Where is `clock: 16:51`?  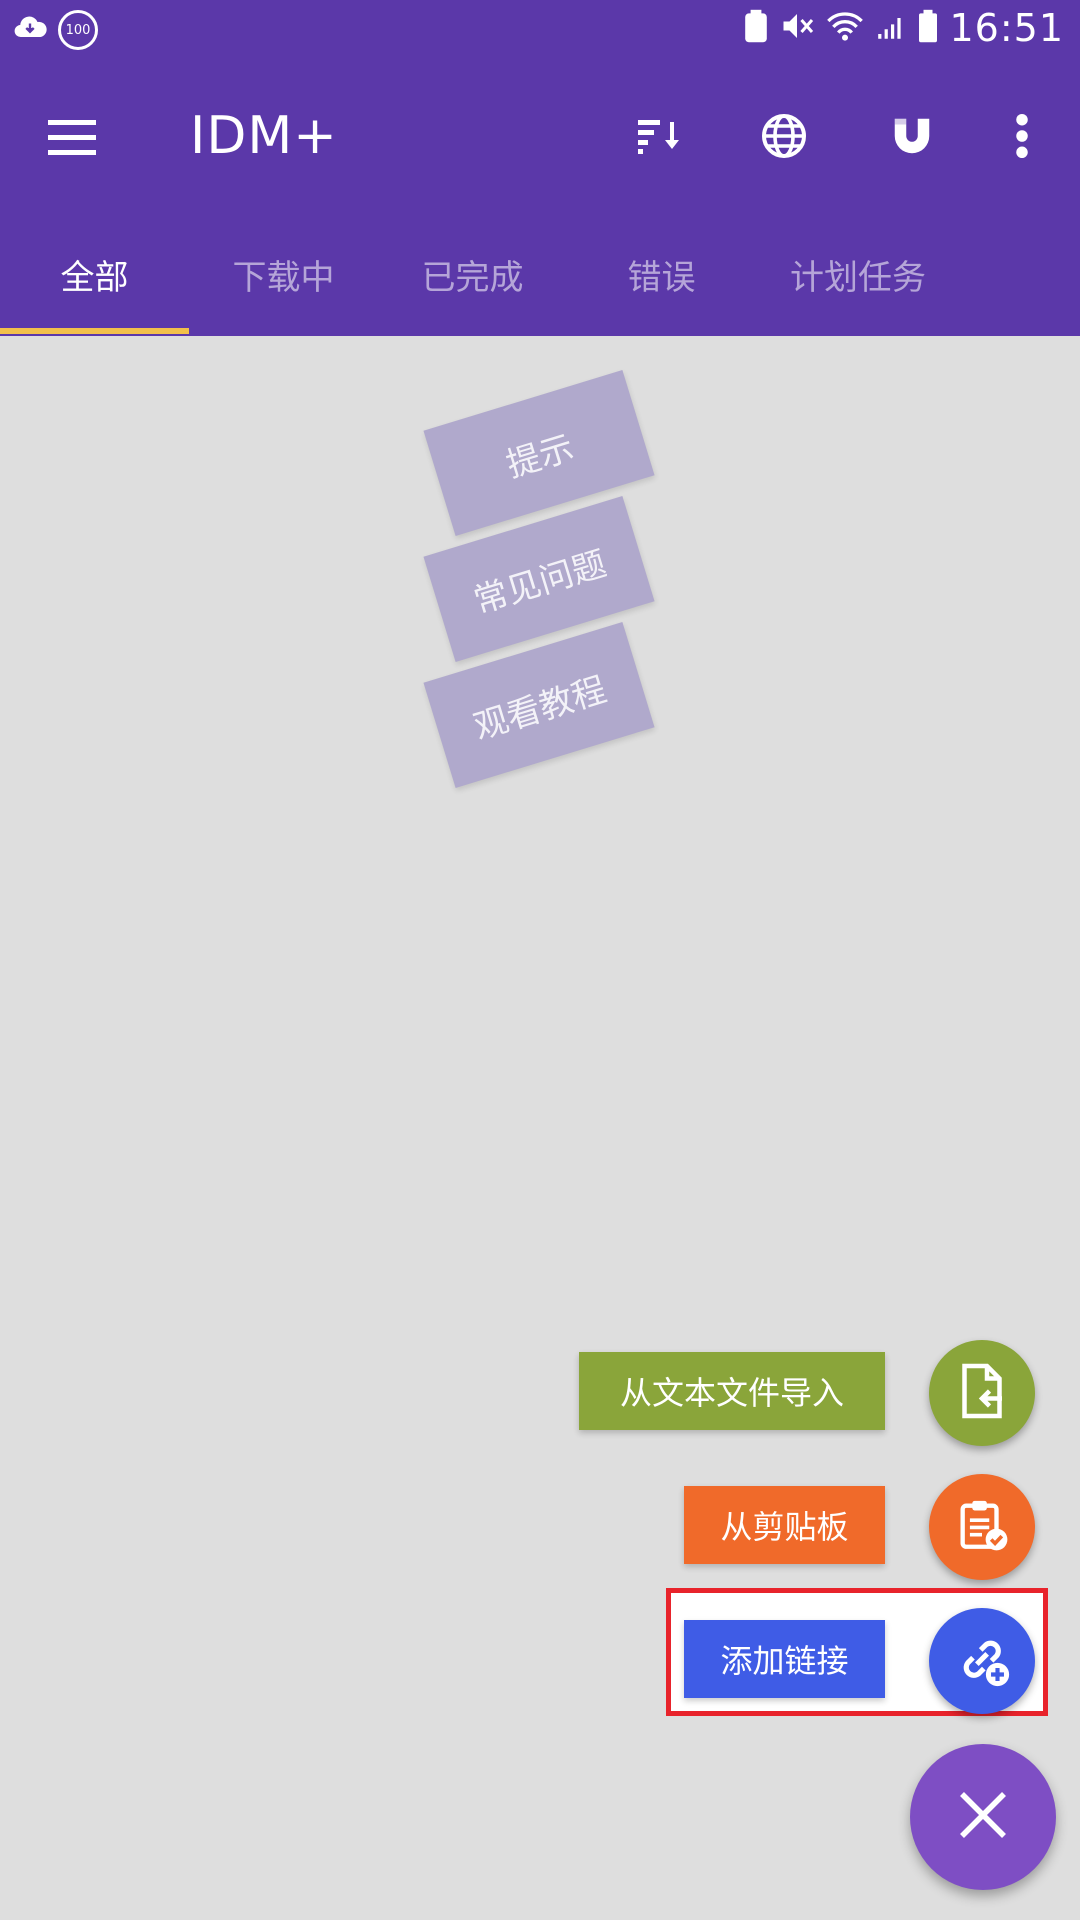 clock: 16:51 is located at coordinates (1006, 28).